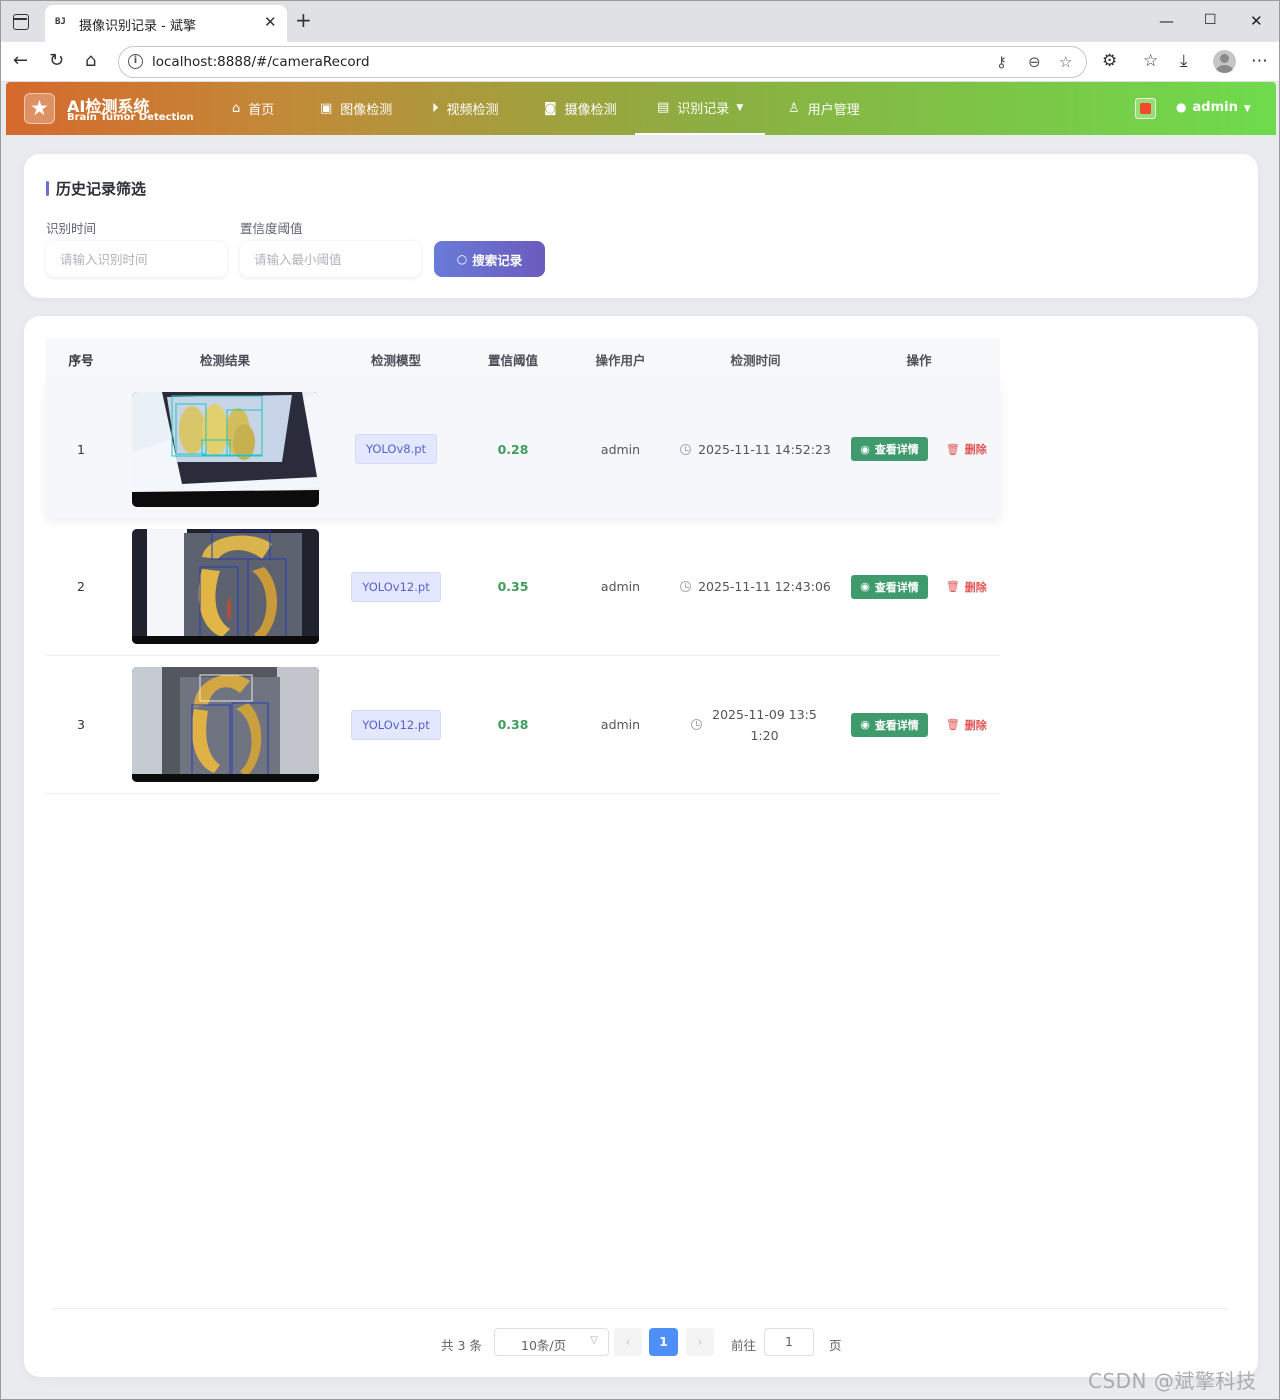  Describe the element at coordinates (270, 22) in the screenshot. I see `tab-close-icon: ✕` at that location.